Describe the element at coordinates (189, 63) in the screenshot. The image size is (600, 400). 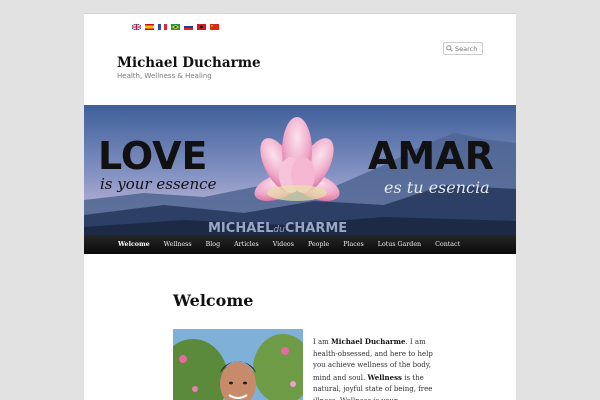
I see `site-title: Michael Ducharme` at that location.